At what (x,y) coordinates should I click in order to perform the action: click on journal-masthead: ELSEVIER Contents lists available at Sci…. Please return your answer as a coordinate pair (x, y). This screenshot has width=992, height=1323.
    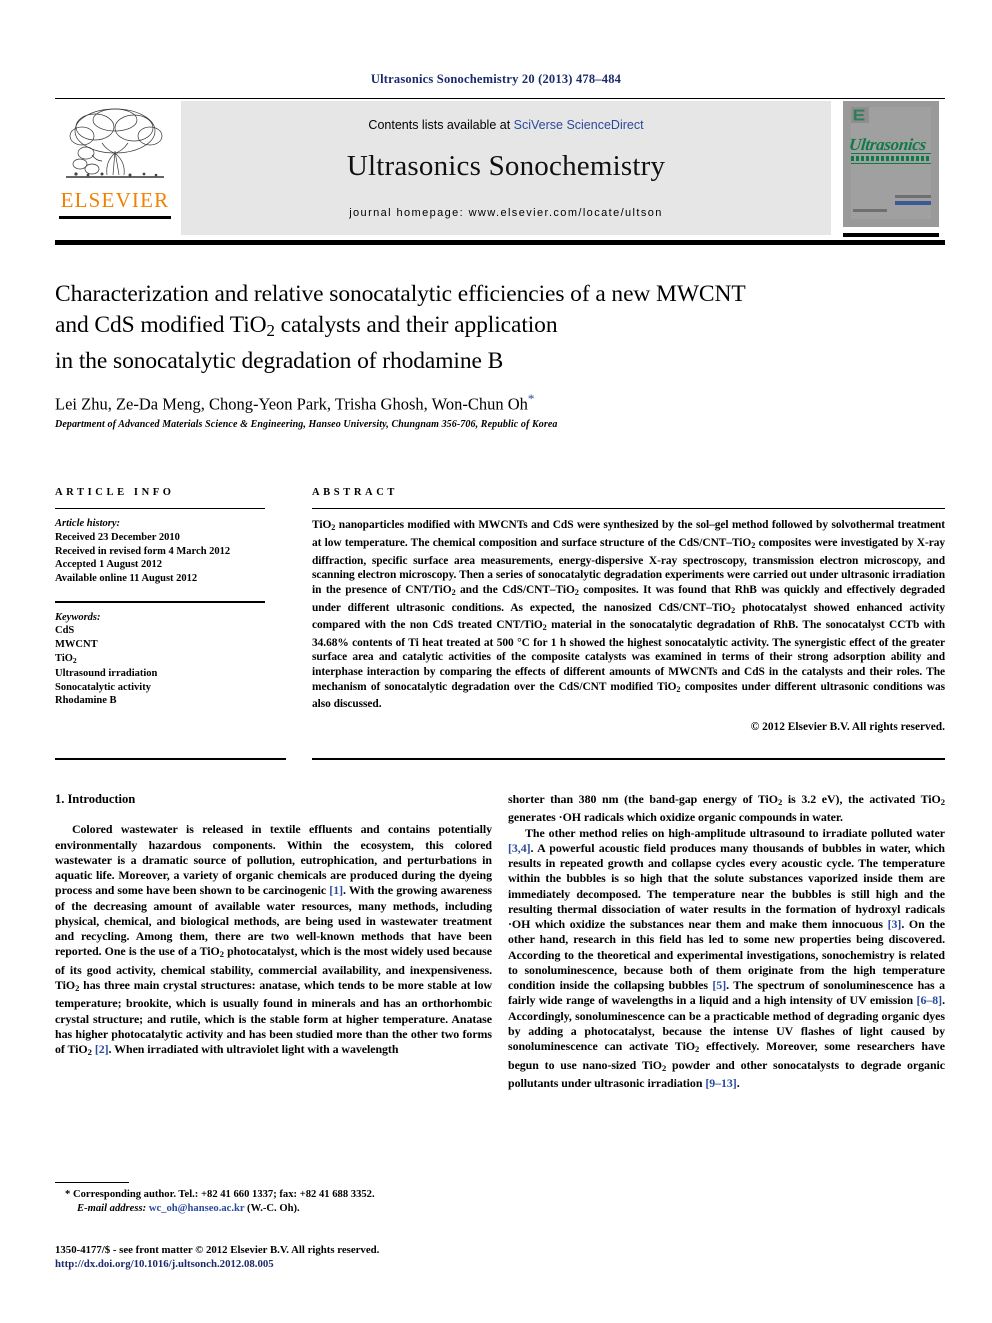
    Looking at the image, I should click on (500, 169).